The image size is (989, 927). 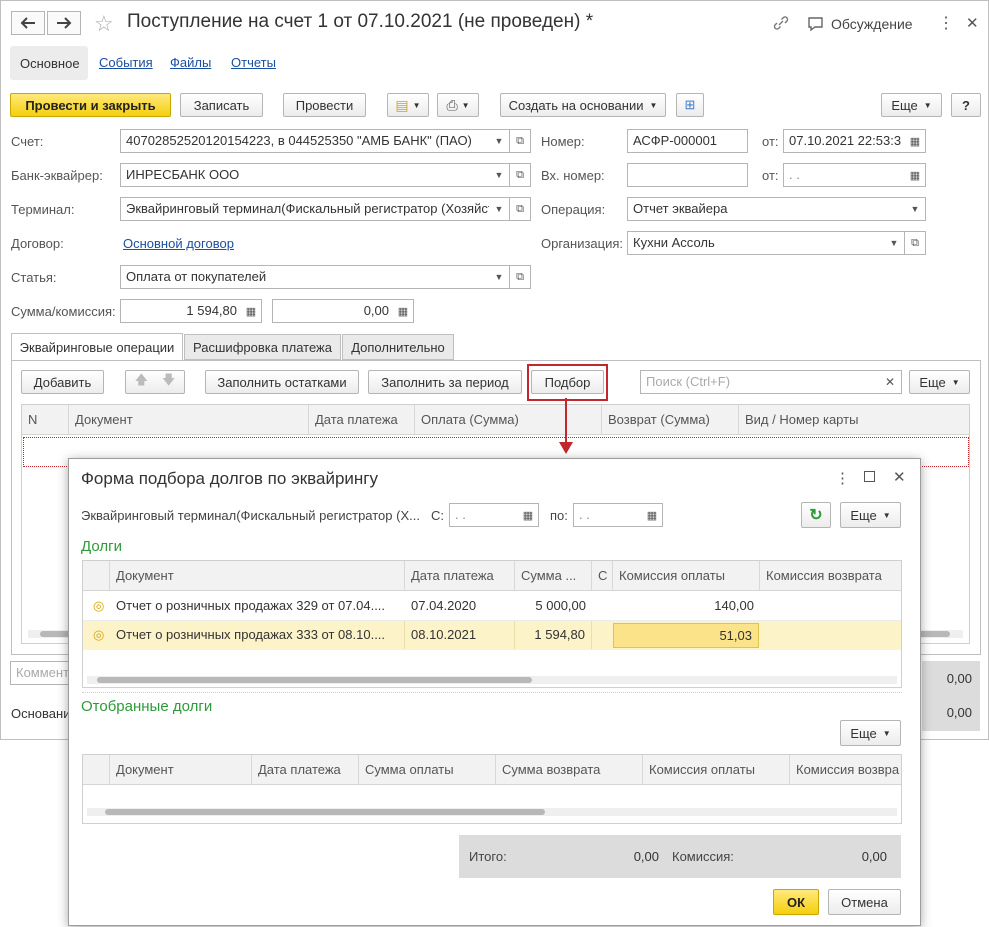 What do you see at coordinates (869, 476) in the screenshot?
I see `maximize-icon` at bounding box center [869, 476].